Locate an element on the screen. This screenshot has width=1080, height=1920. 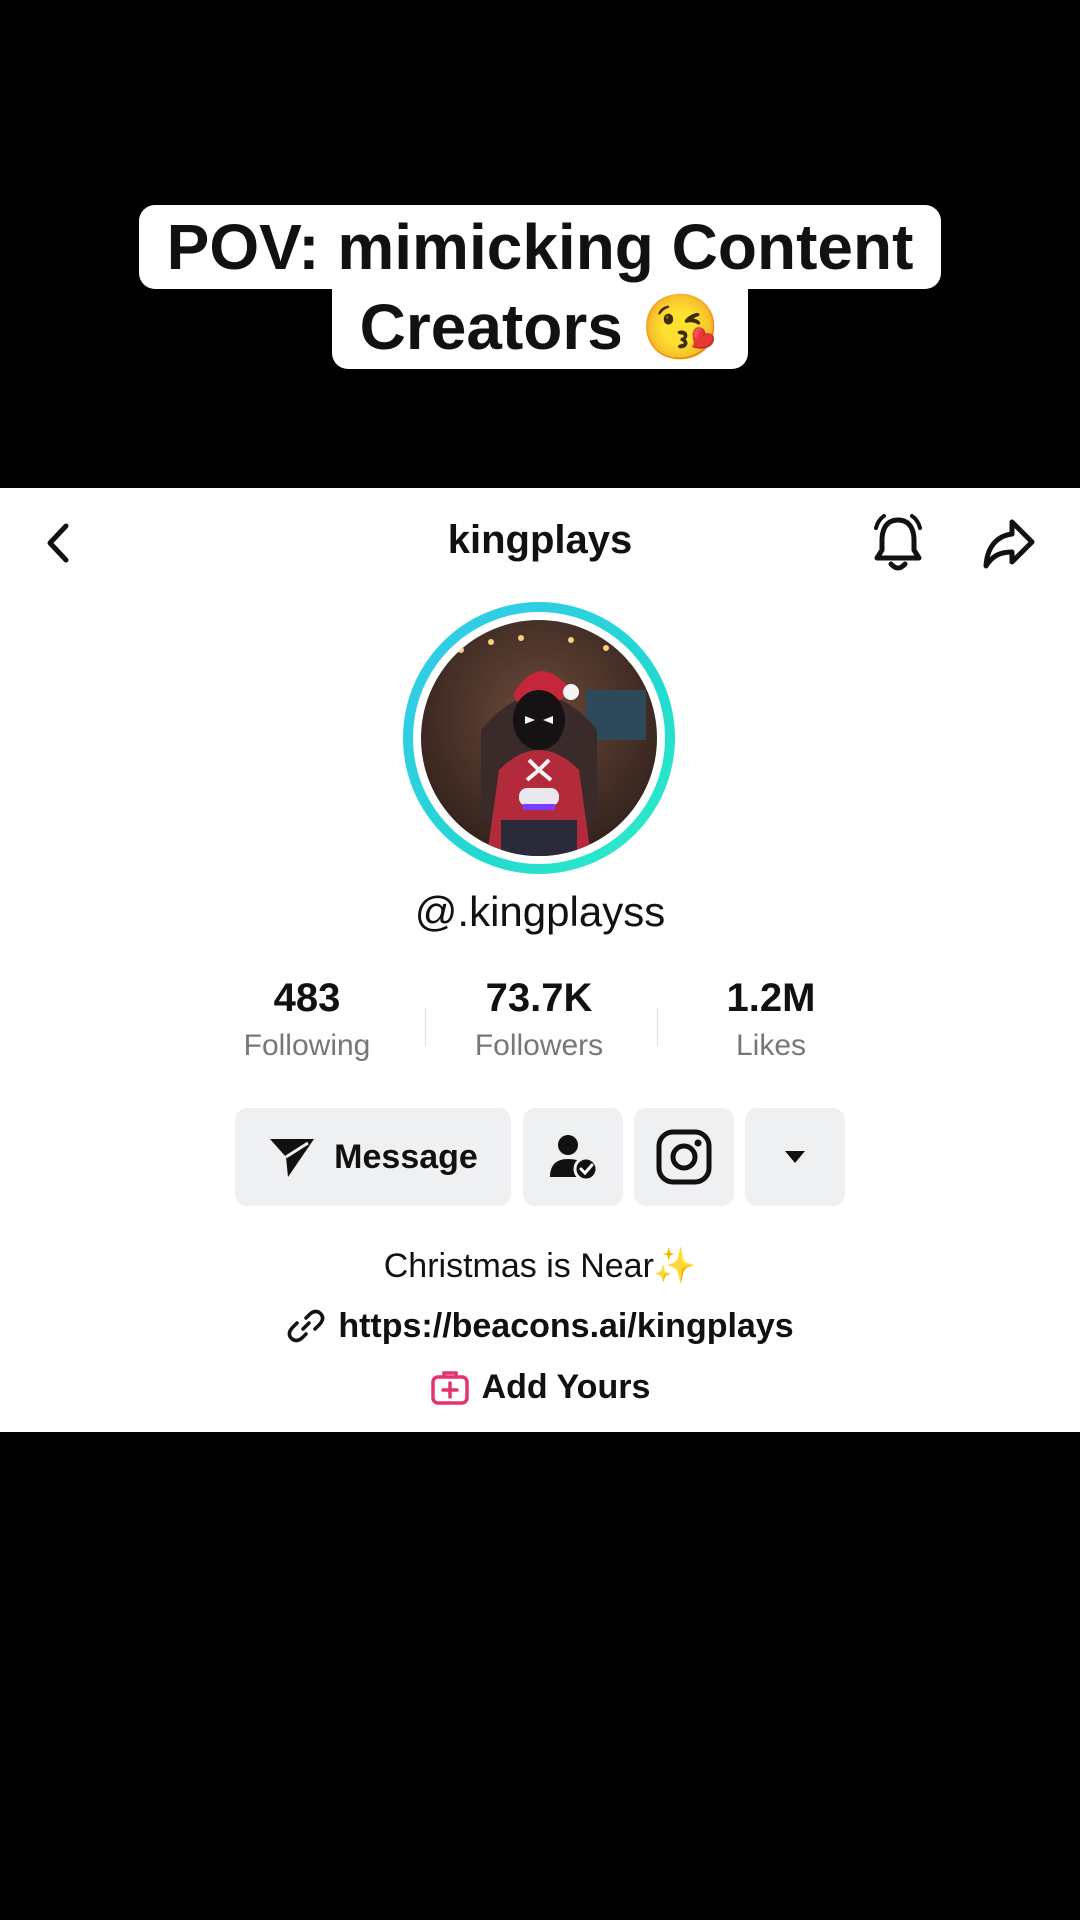
add-yours: Add Yours is located at coordinates (540, 1387).